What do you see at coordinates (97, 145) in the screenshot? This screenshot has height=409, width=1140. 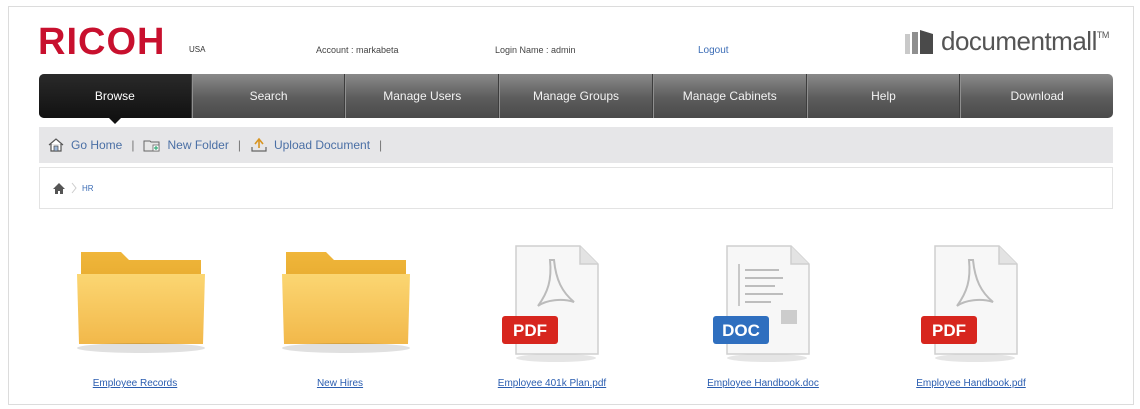 I see `go-home-label: Go Home` at bounding box center [97, 145].